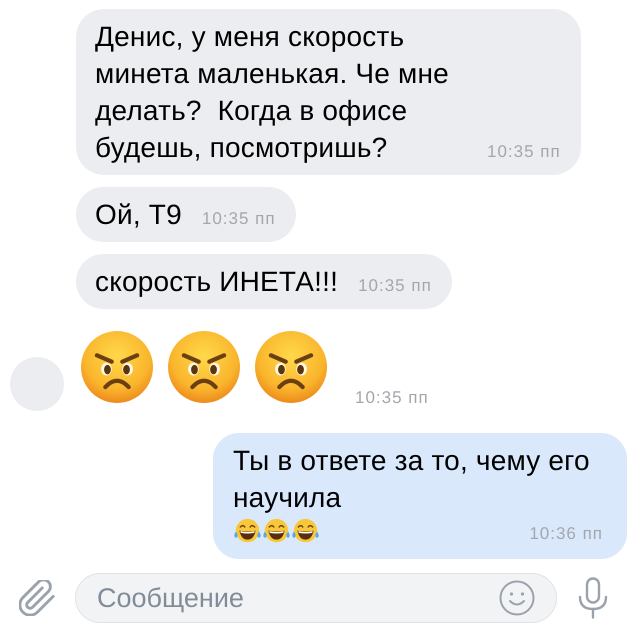 The height and width of the screenshot is (637, 640). Describe the element at coordinates (37, 598) in the screenshot. I see `paperclip-icon` at that location.